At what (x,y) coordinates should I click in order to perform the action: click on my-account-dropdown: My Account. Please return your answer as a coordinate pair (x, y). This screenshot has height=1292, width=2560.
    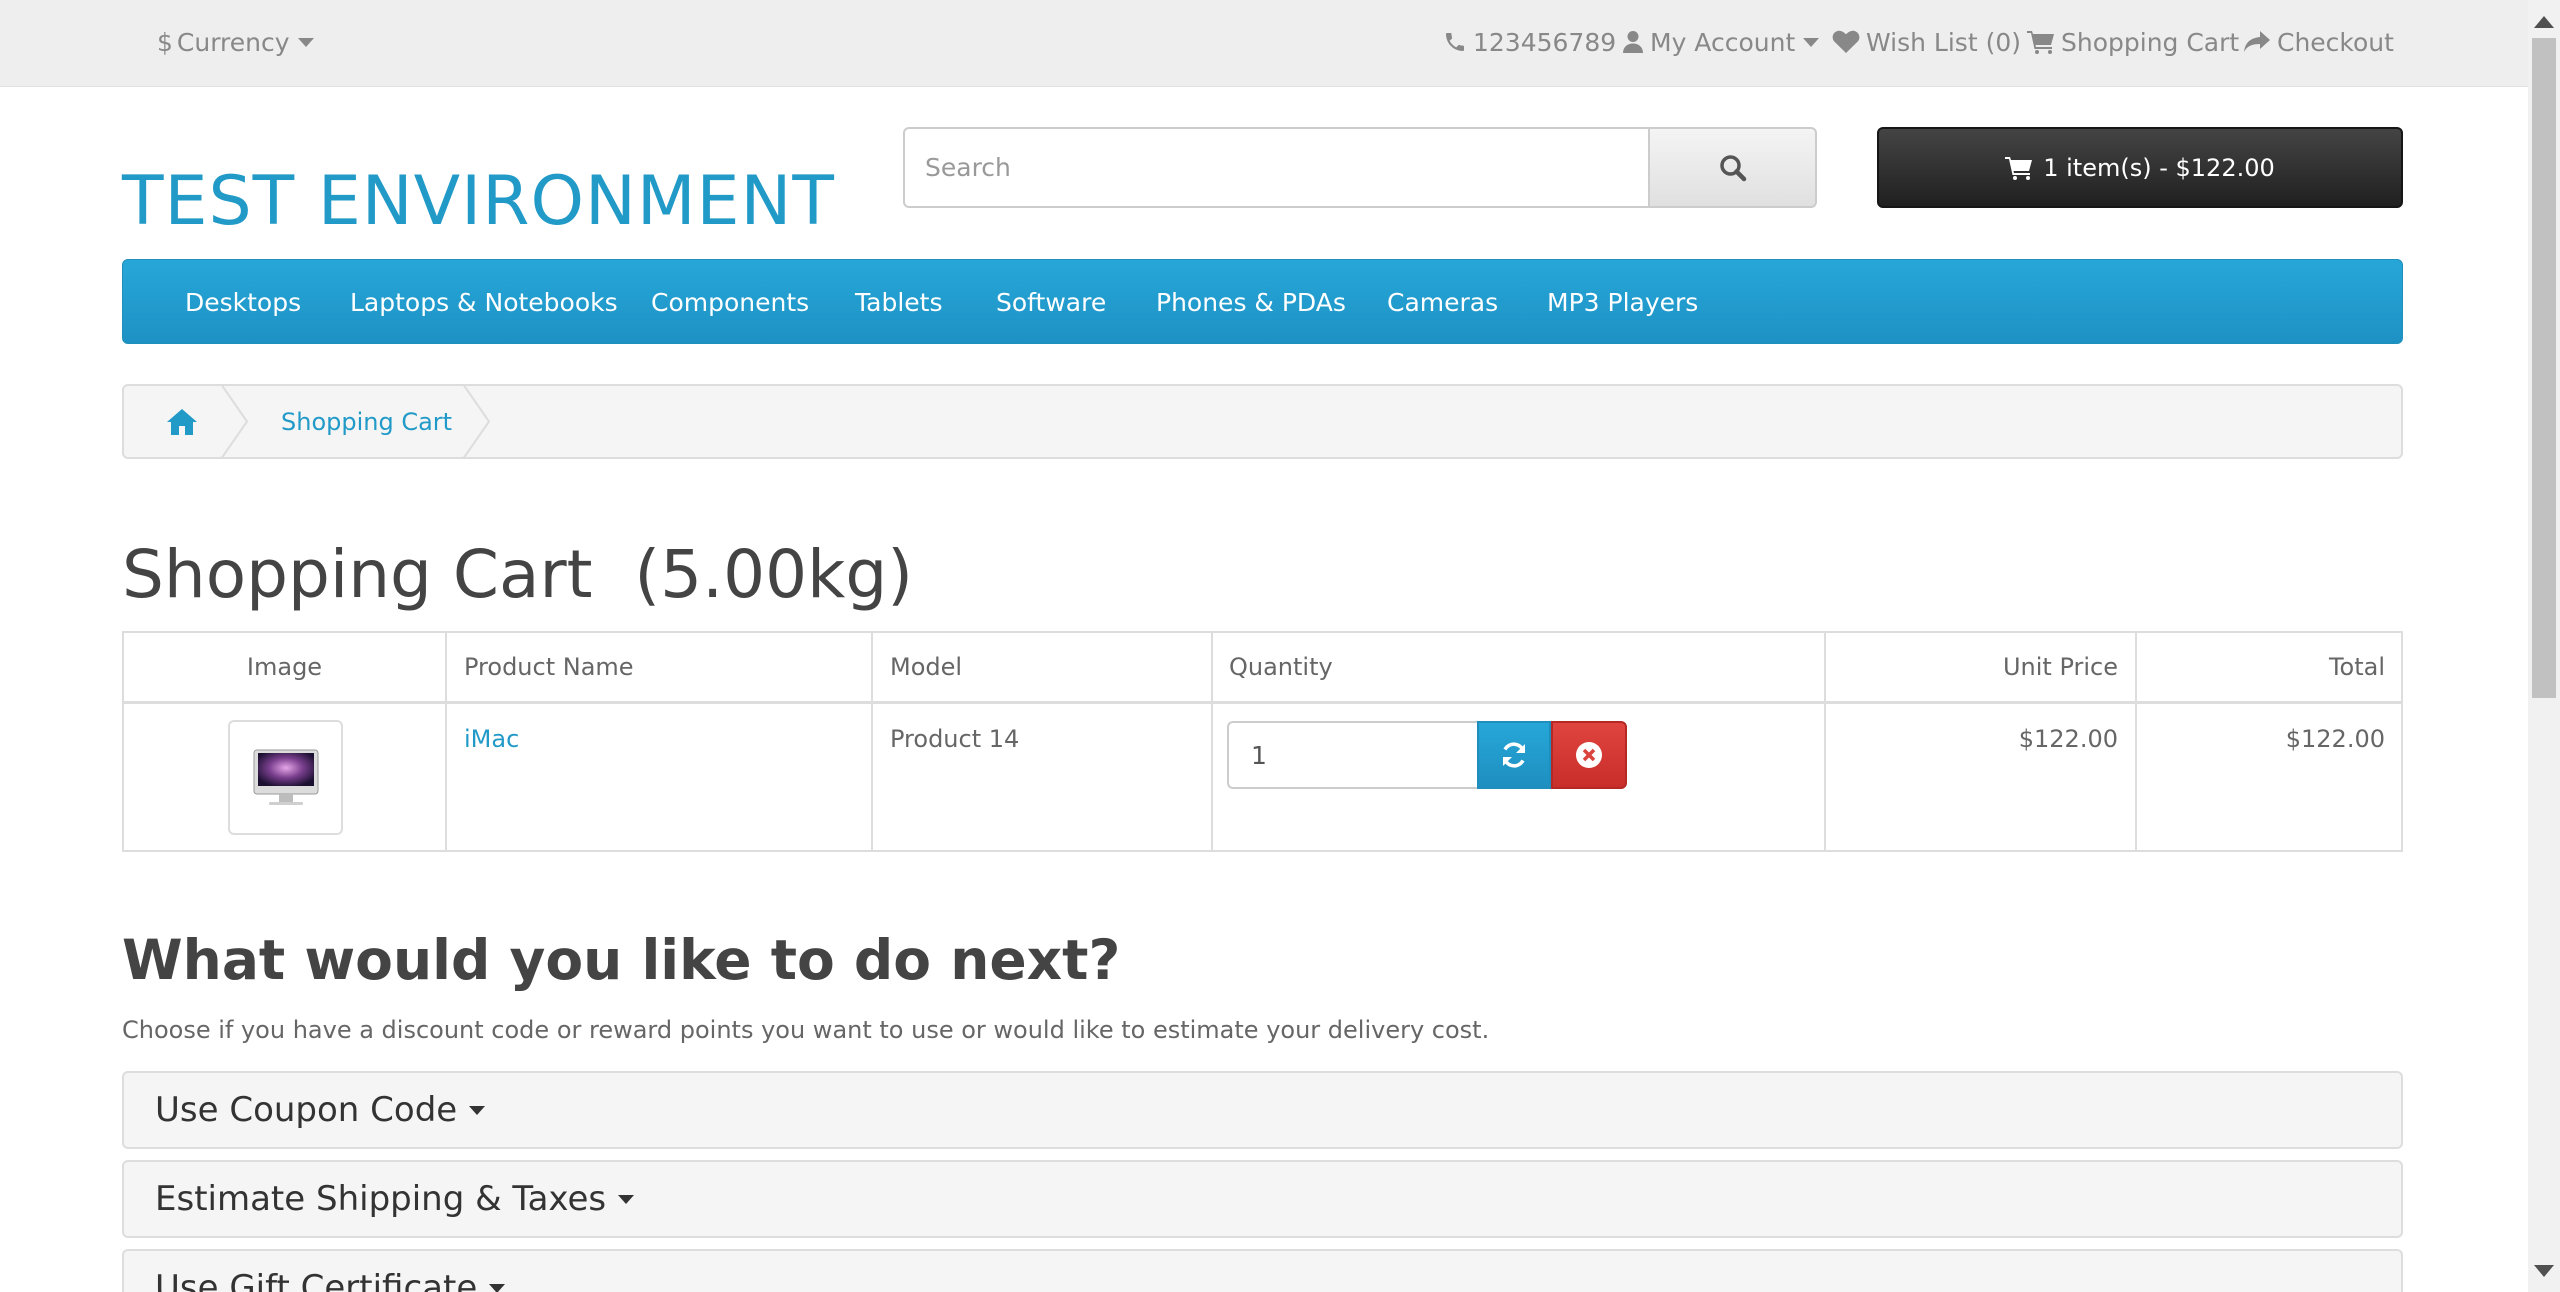
    Looking at the image, I should click on (1721, 42).